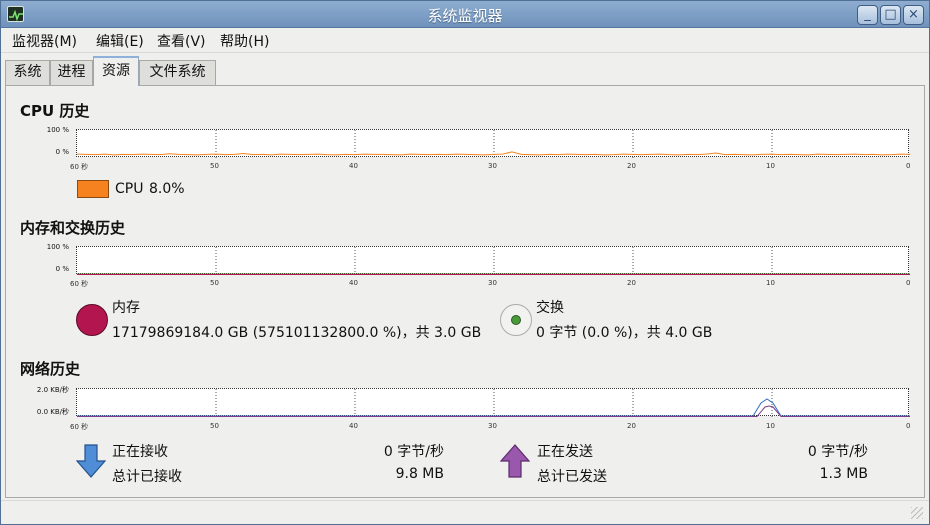 The width and height of the screenshot is (930, 525). I want to click on upload-arrow-icon, so click(515, 461).